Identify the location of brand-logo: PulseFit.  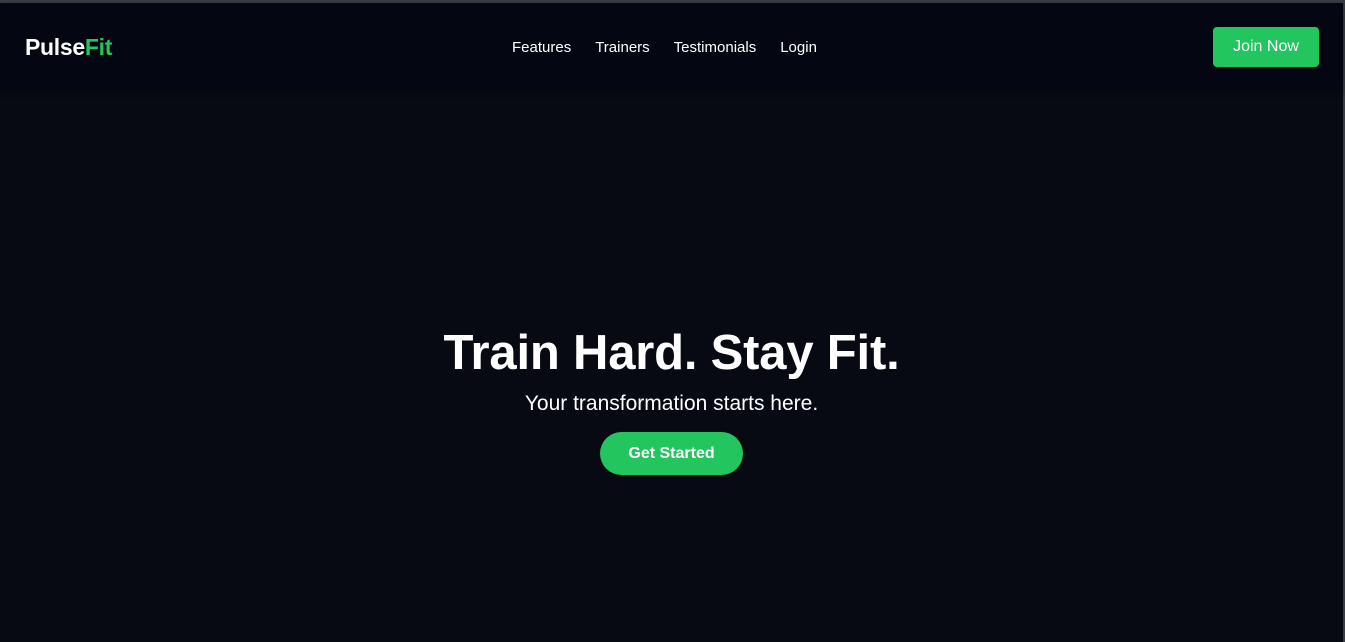
(68, 47).